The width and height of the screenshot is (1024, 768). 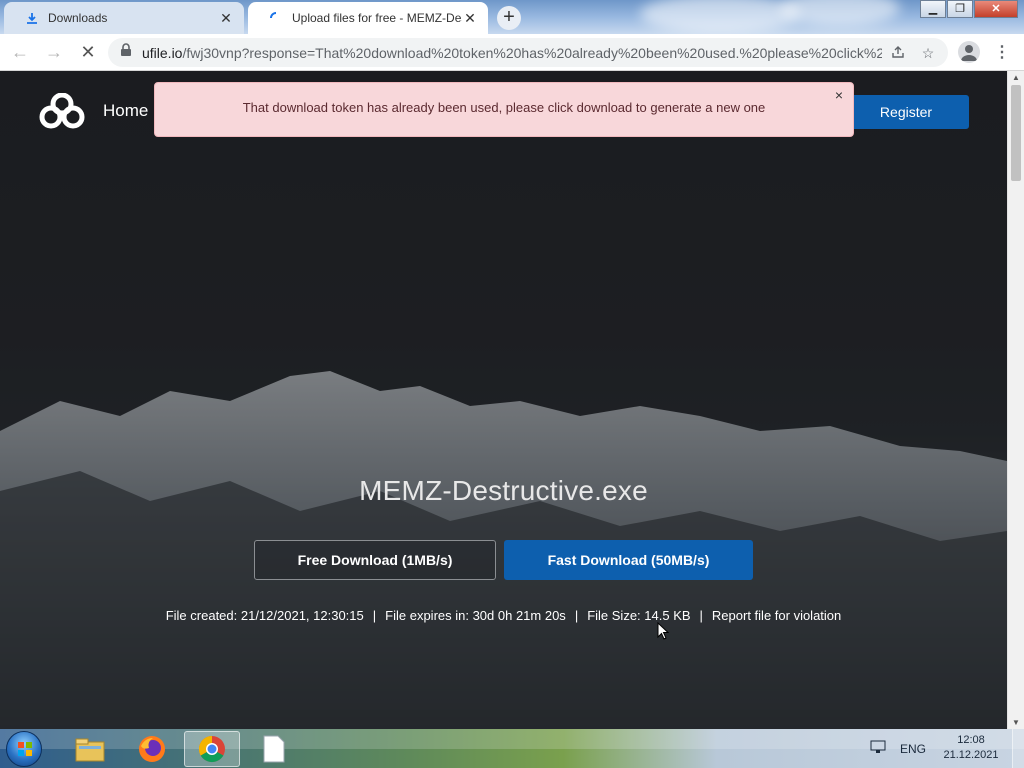 What do you see at coordinates (212, 749) in the screenshot?
I see `chrome-icon` at bounding box center [212, 749].